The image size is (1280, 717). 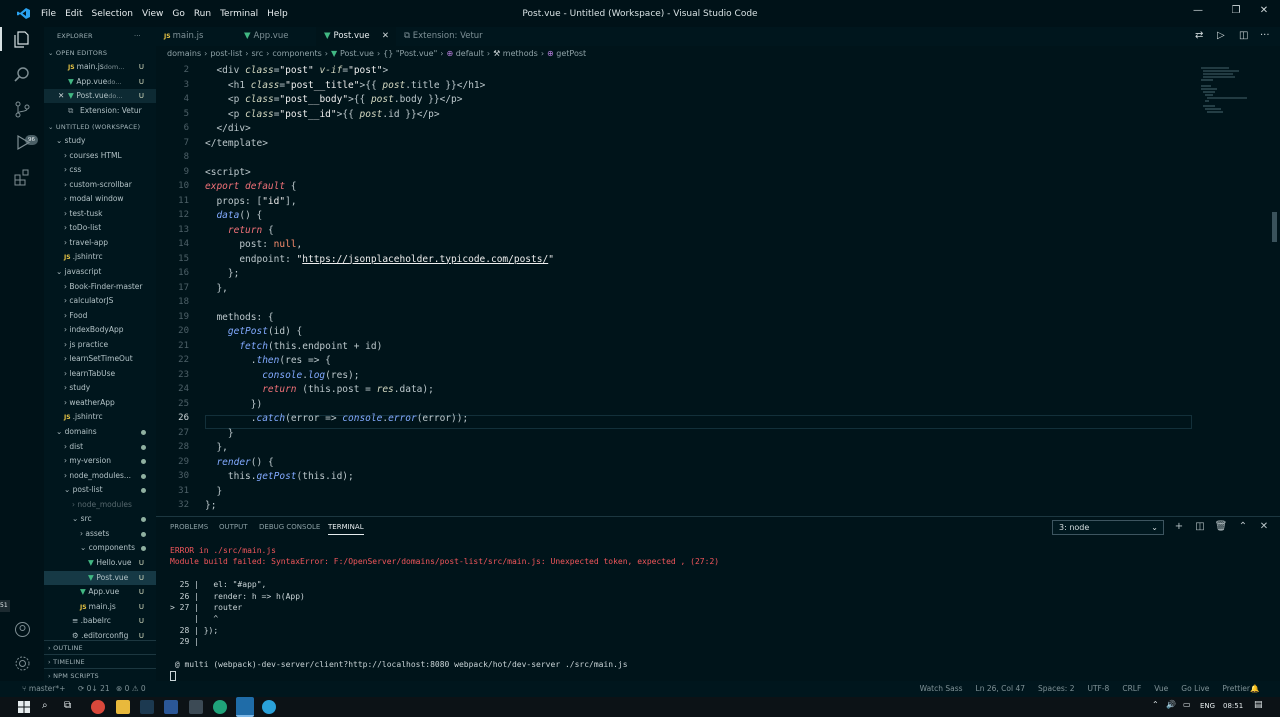 I want to click on npm-scripts-section: › NPM SCRIPTS, so click(x=100, y=674).